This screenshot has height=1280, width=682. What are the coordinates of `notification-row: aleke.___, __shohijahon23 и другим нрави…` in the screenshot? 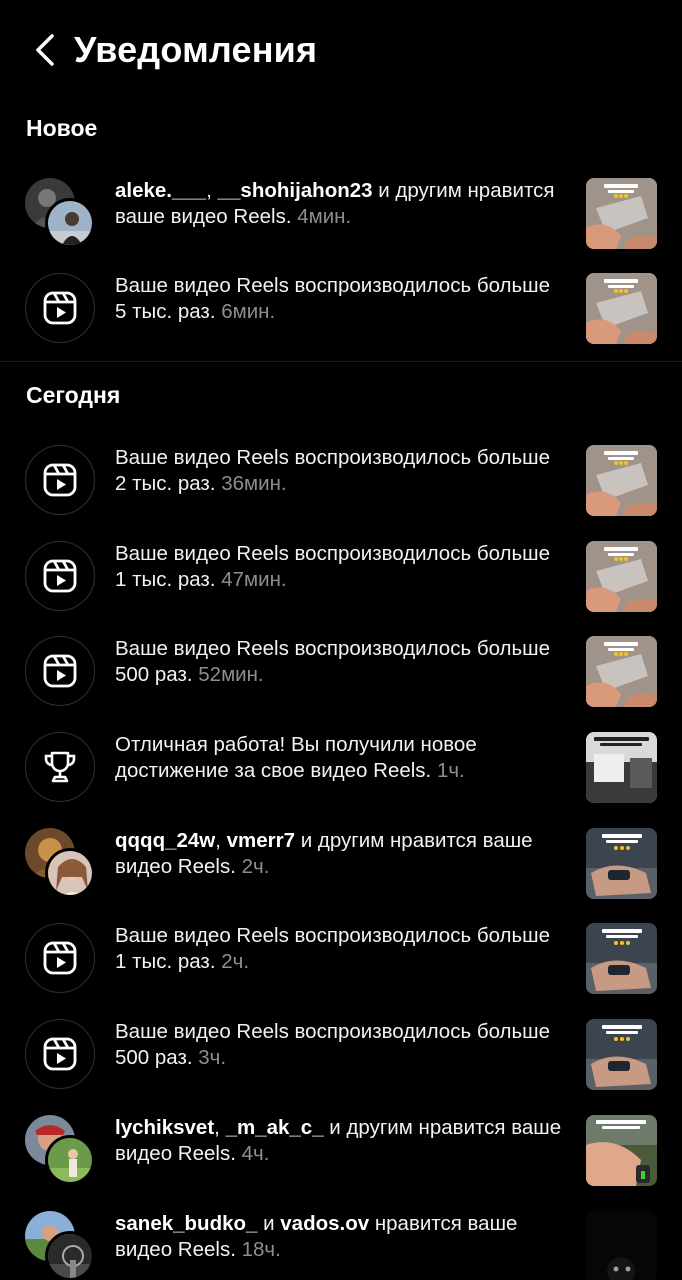 It's located at (341, 213).